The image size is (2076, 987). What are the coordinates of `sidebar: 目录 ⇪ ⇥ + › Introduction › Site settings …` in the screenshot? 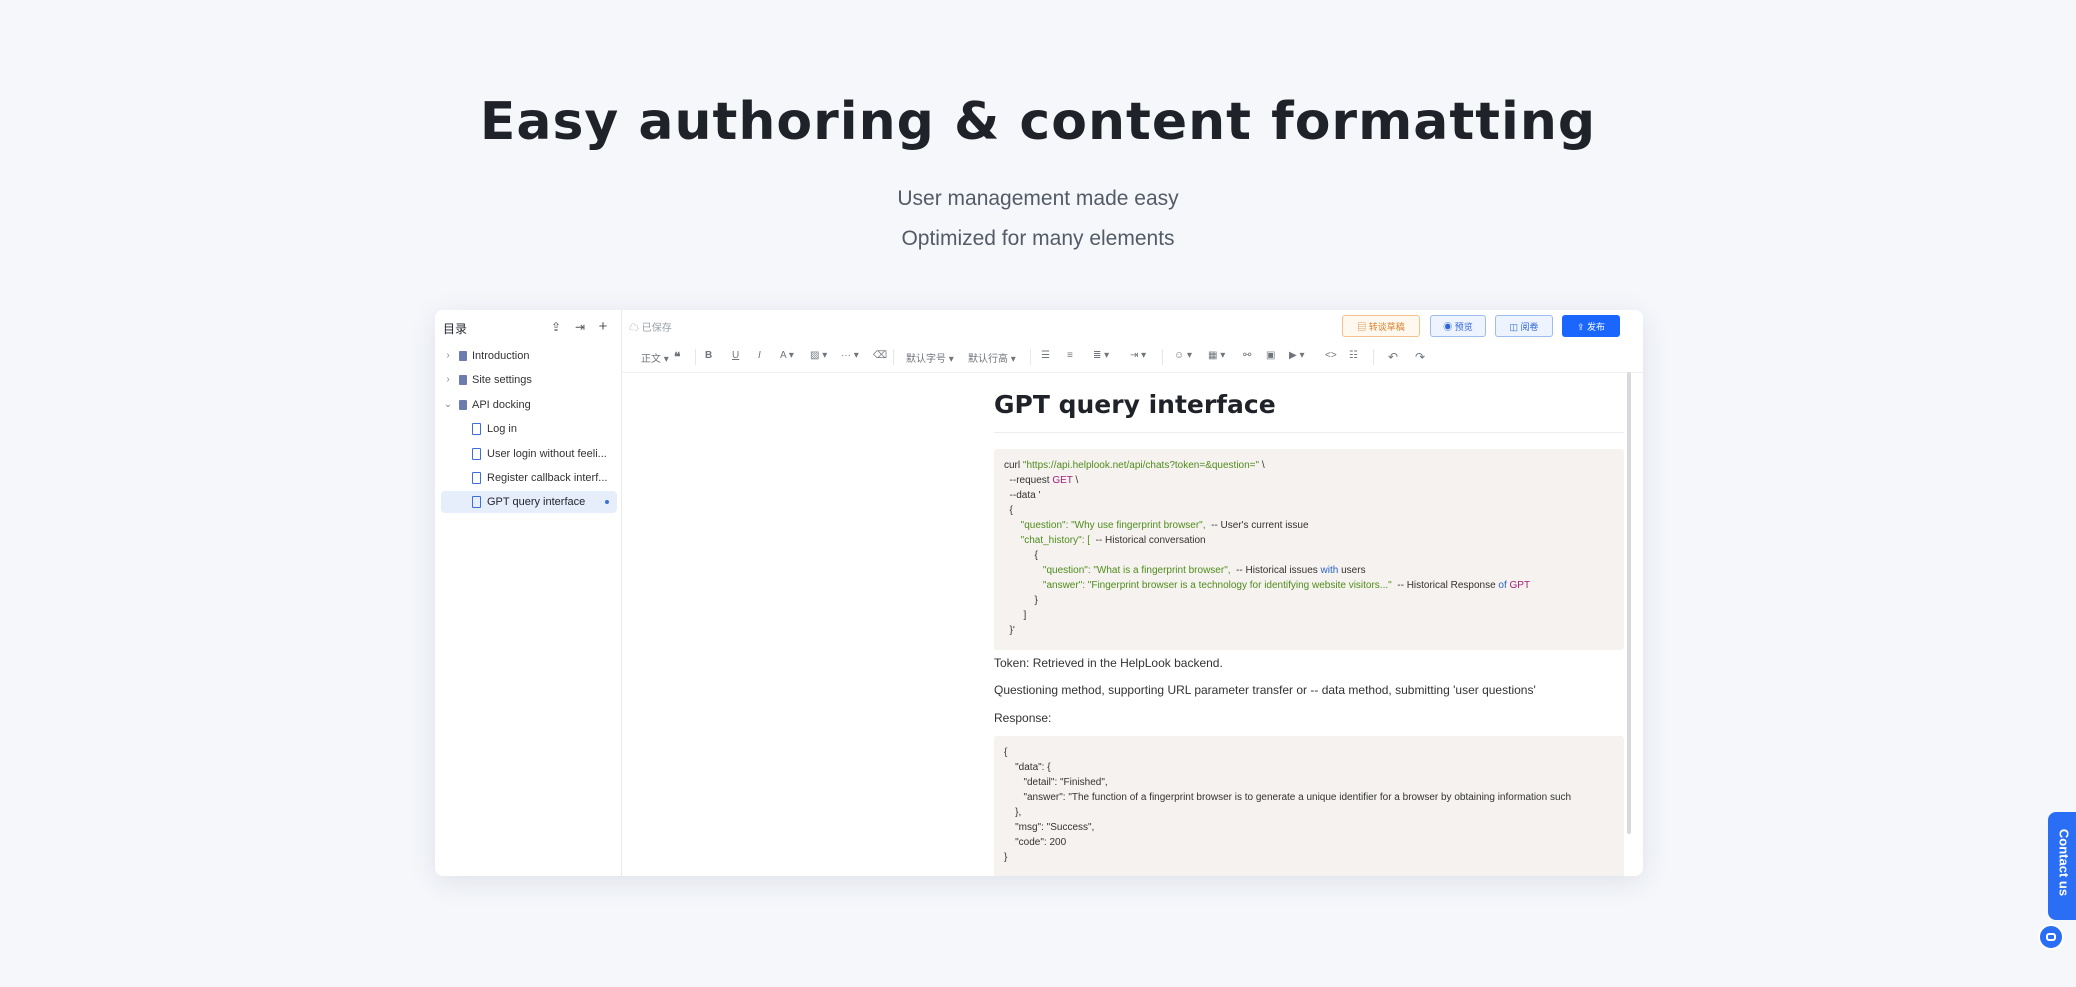 It's located at (528, 593).